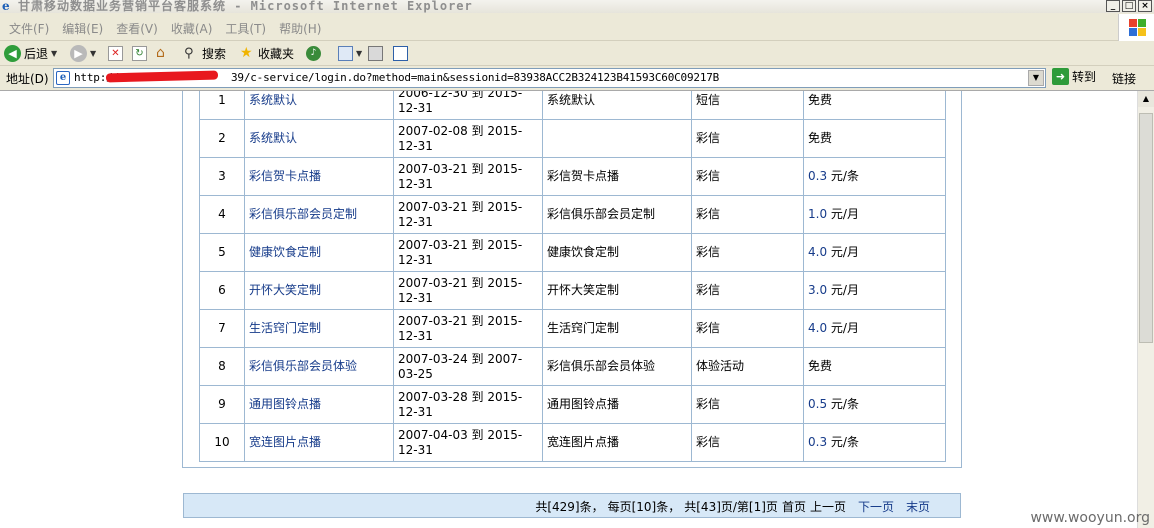 The image size is (1154, 528). What do you see at coordinates (84, 28) in the screenshot?
I see `menu-edit: 编辑(E)` at bounding box center [84, 28].